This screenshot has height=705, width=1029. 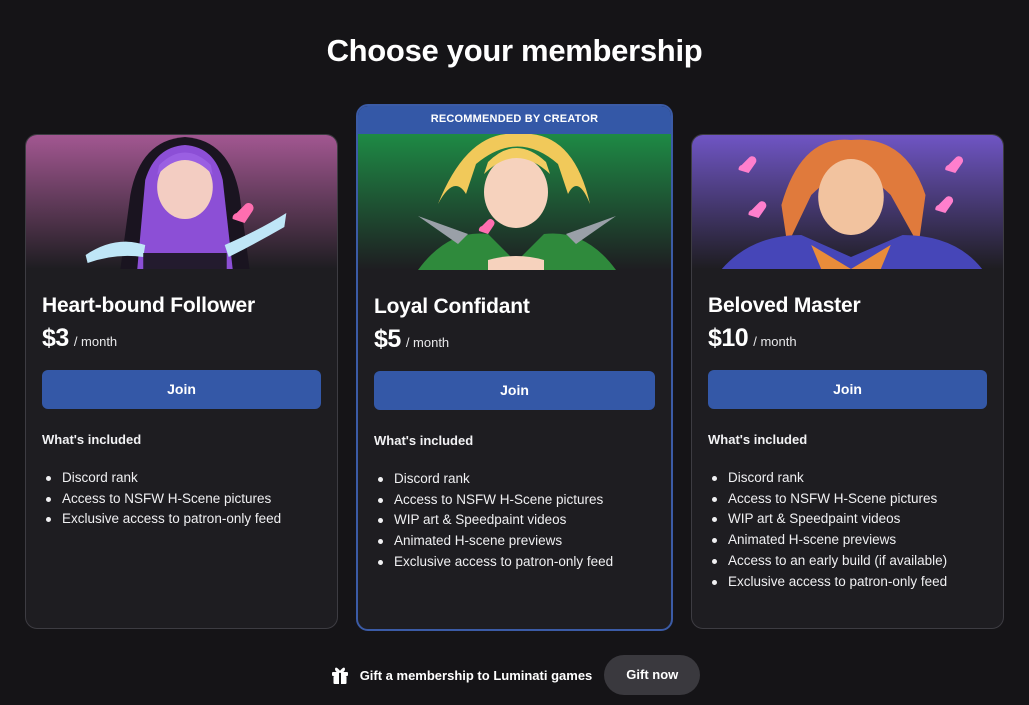 What do you see at coordinates (728, 338) in the screenshot?
I see `tier-price: $10` at bounding box center [728, 338].